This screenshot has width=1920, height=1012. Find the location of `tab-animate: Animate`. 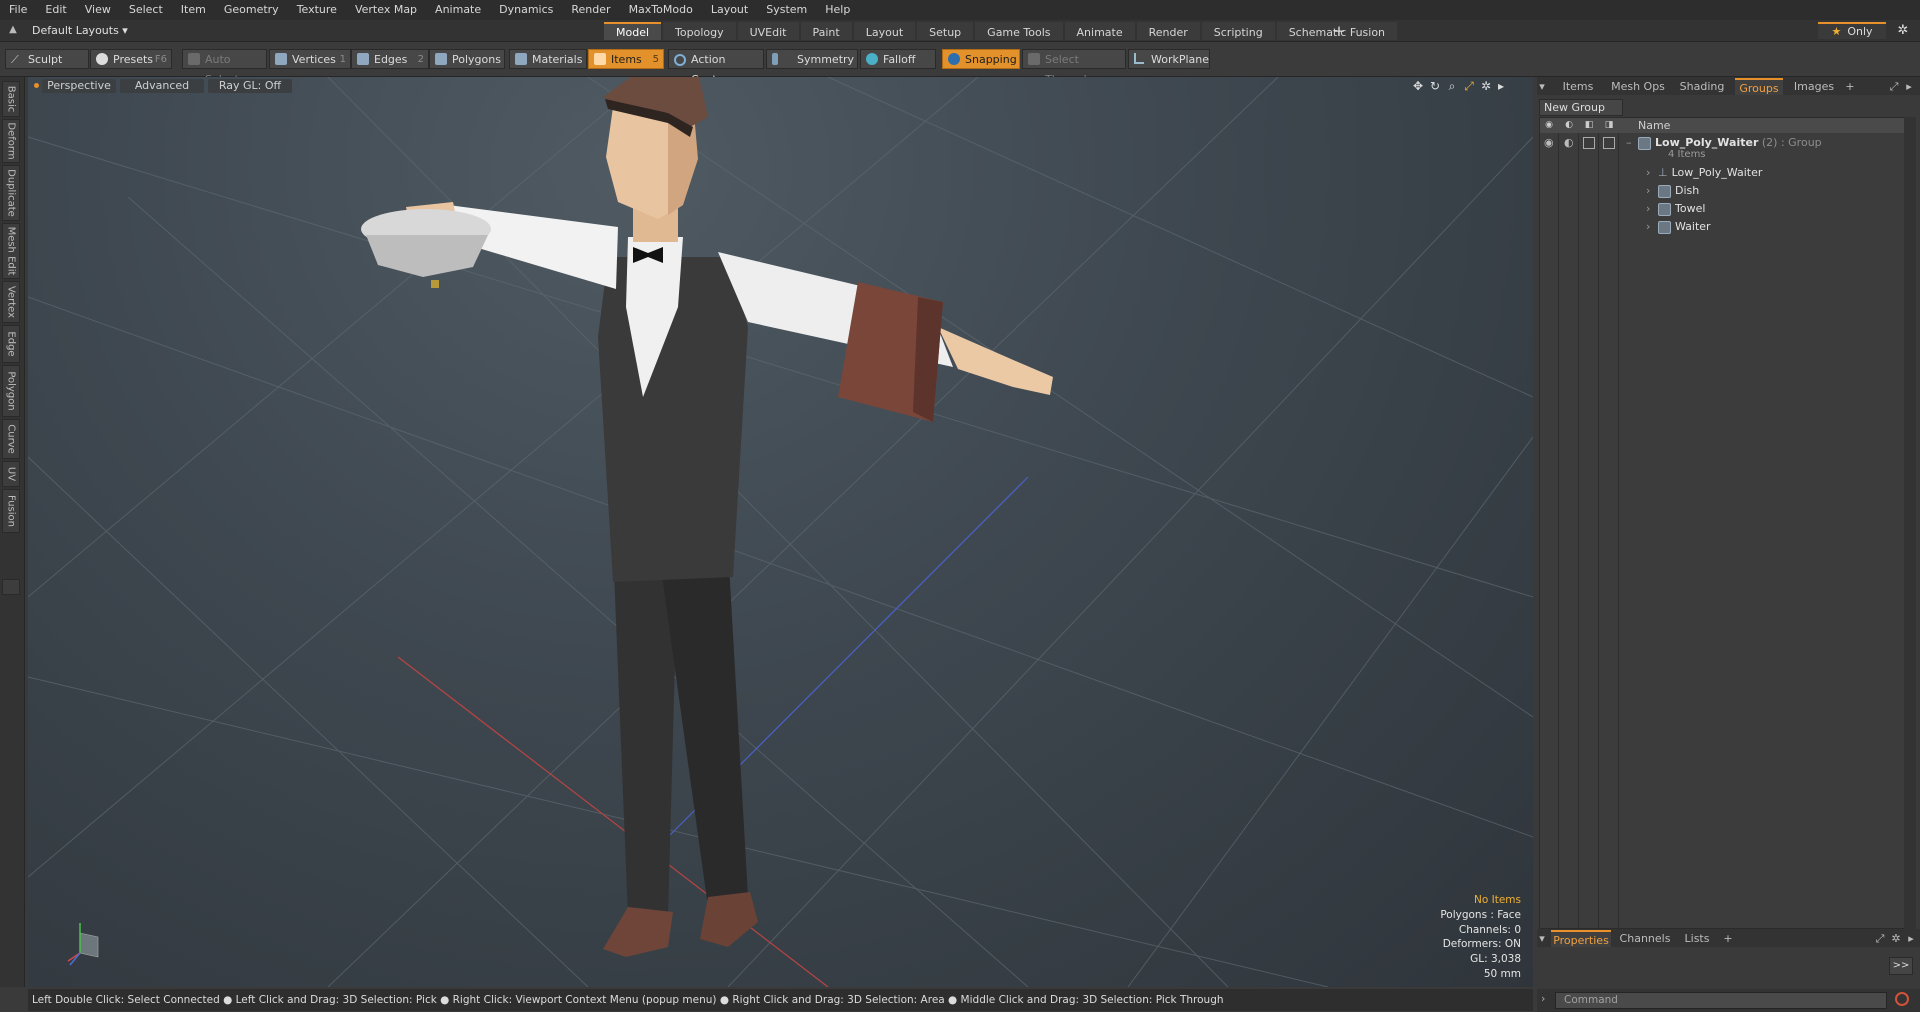

tab-animate: Animate is located at coordinates (1099, 31).